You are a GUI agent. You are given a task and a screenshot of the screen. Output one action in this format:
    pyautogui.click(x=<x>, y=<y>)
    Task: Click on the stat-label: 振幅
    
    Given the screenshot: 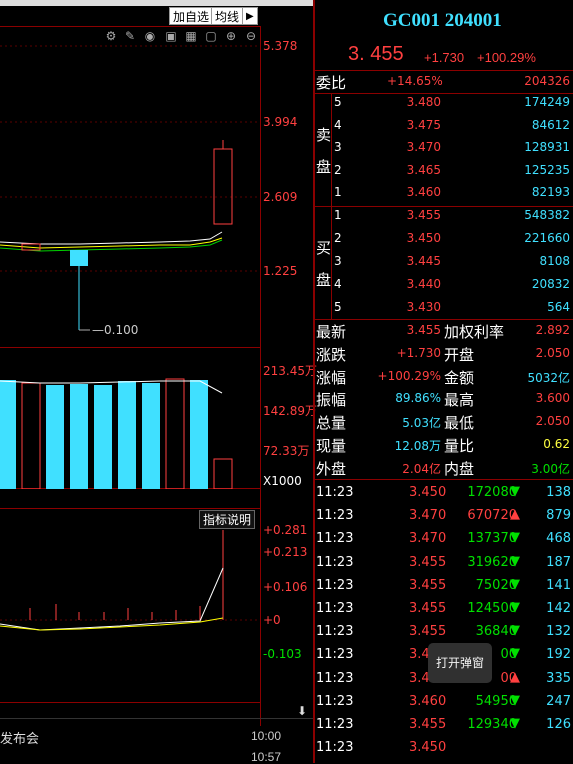 What is the action you would take?
    pyautogui.click(x=331, y=401)
    